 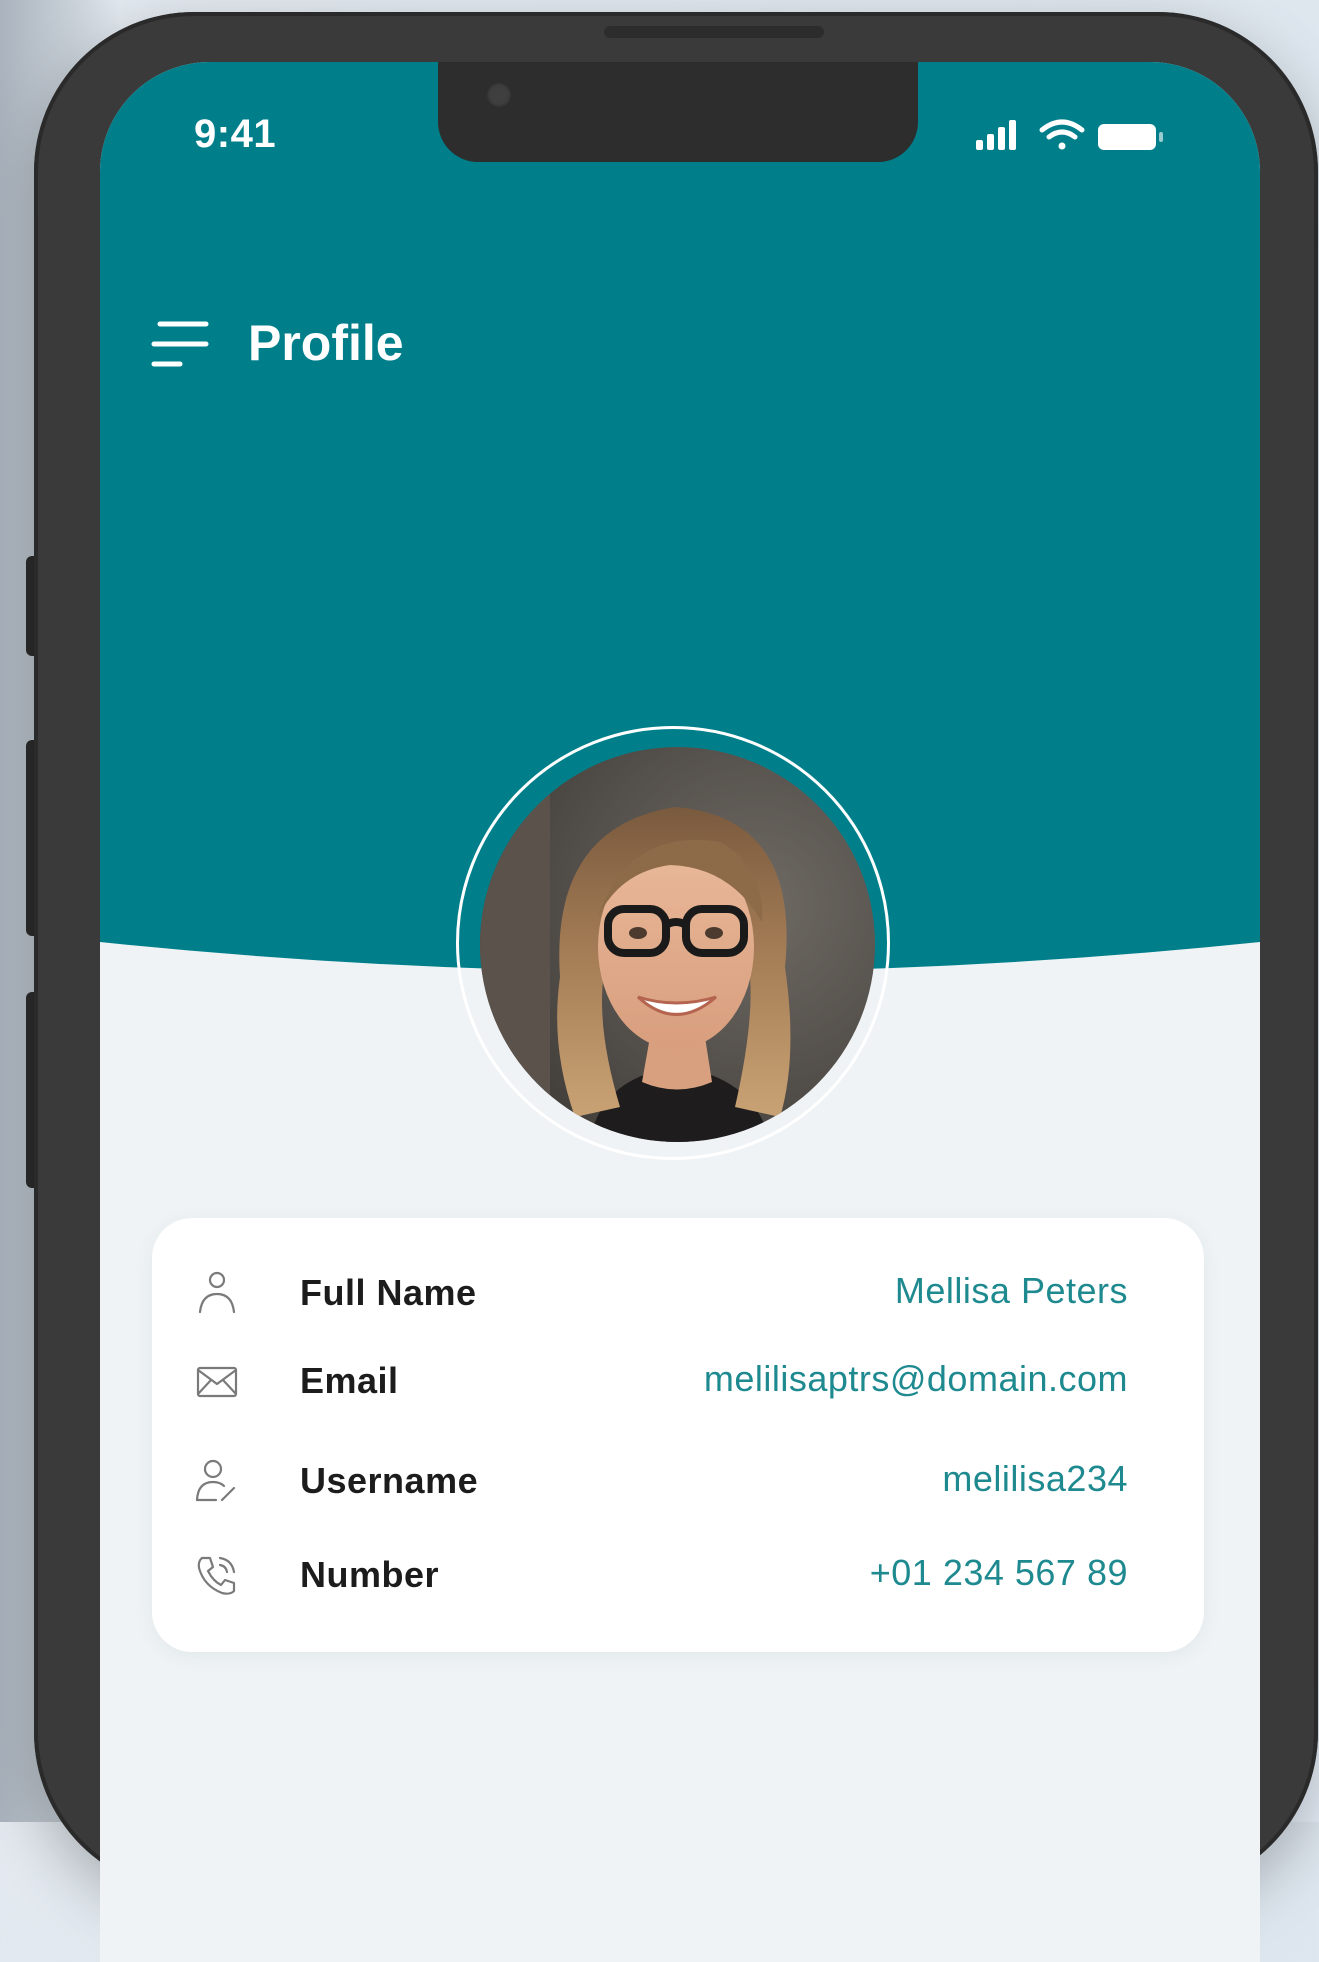 What do you see at coordinates (714, 32) in the screenshot?
I see `speaker-grille` at bounding box center [714, 32].